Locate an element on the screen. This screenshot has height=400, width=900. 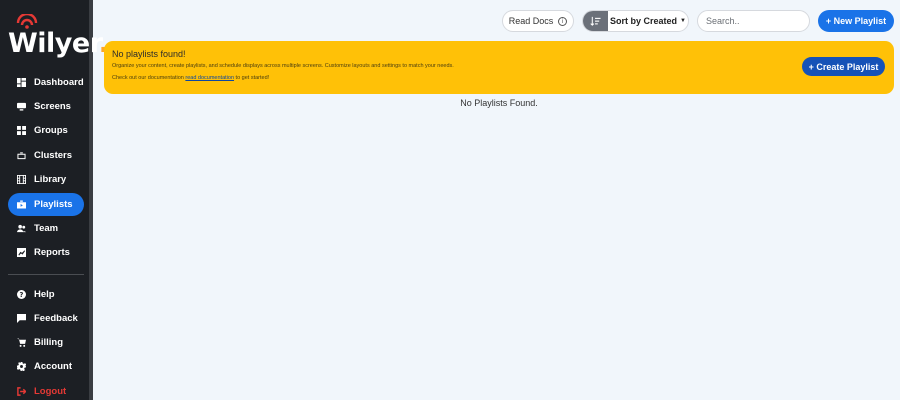
sidebar-item-label: Dashboard is located at coordinates (59, 82).